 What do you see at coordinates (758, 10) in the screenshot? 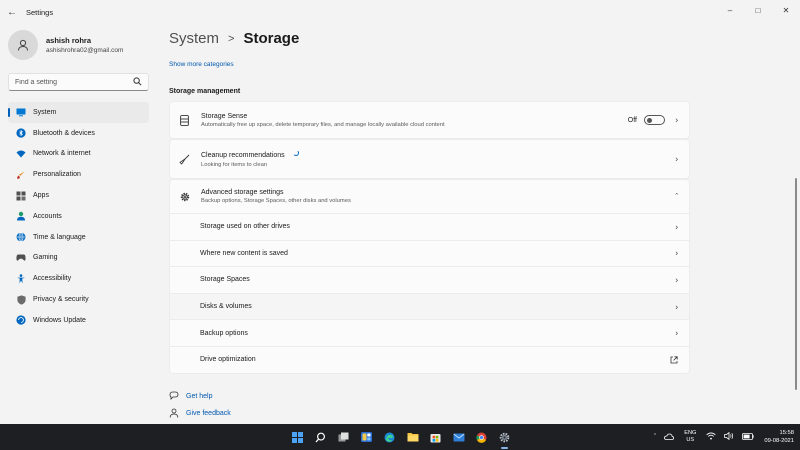
I see `maximize-button: □` at bounding box center [758, 10].